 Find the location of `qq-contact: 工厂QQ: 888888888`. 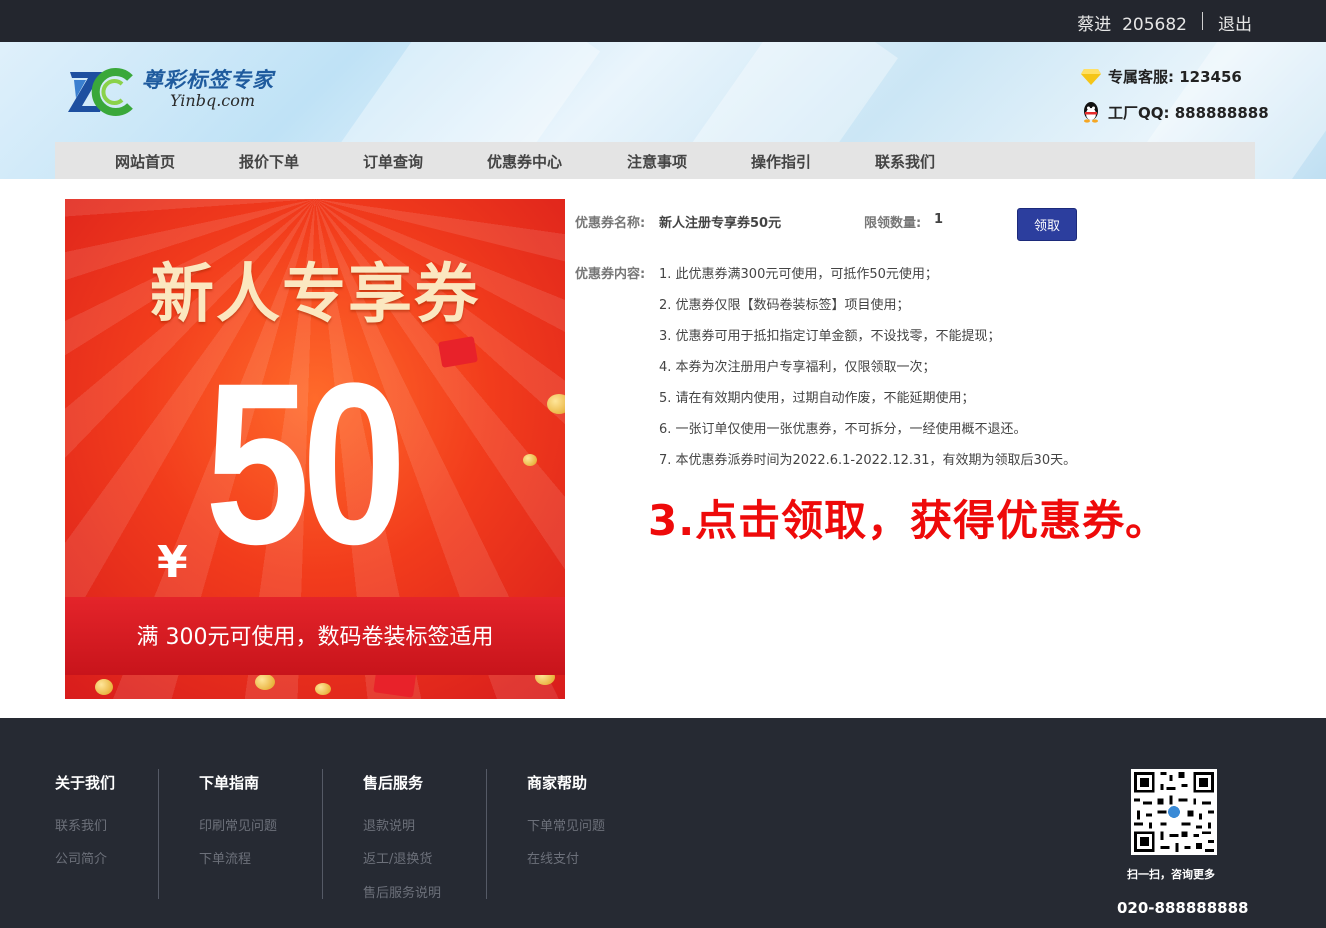

qq-contact: 工厂QQ: 888888888 is located at coordinates (1174, 112).